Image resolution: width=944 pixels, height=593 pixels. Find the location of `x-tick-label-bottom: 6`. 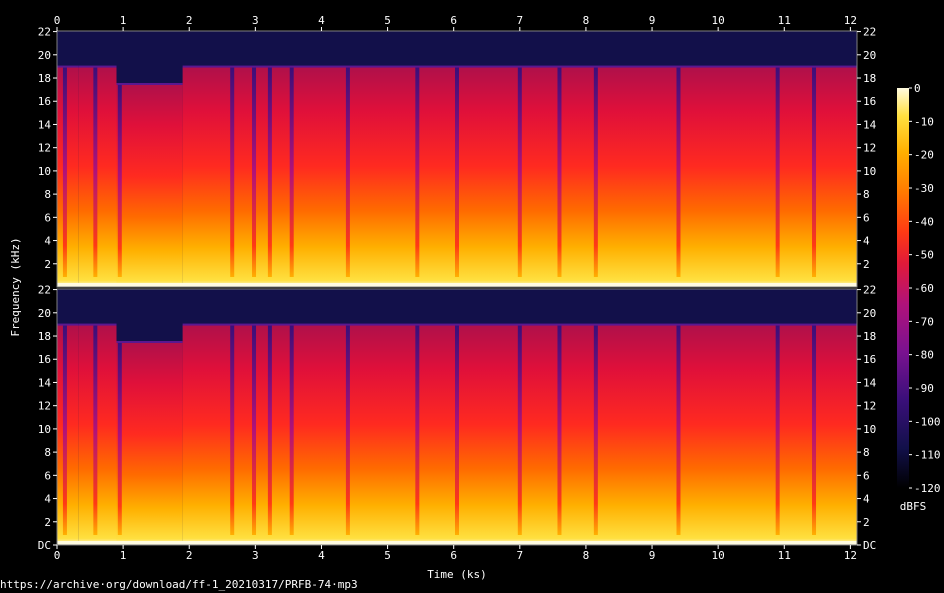

x-tick-label-bottom: 6 is located at coordinates (453, 555).